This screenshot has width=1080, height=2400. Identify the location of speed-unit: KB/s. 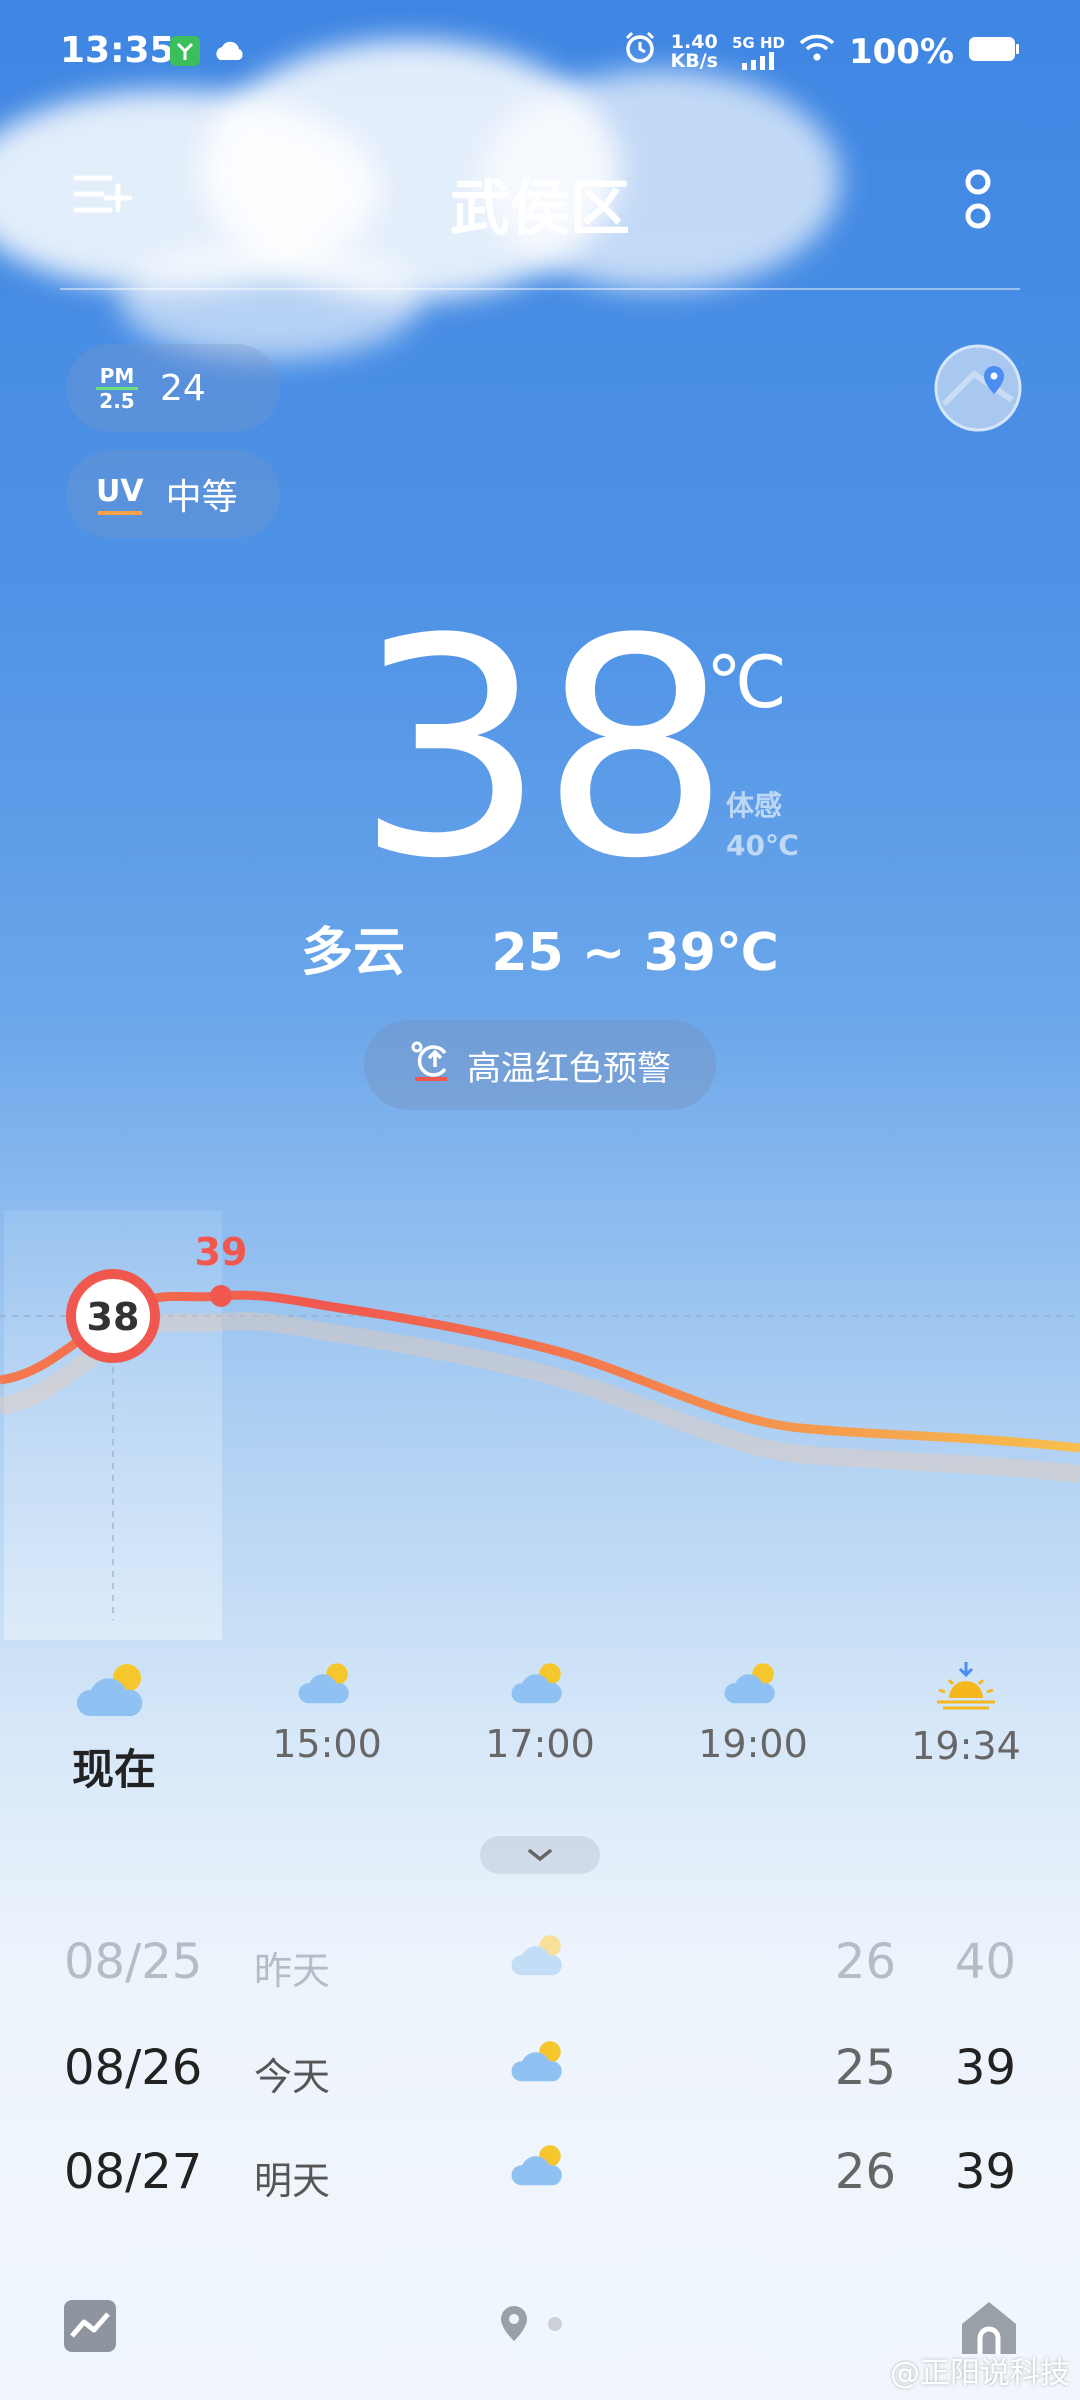
(694, 60).